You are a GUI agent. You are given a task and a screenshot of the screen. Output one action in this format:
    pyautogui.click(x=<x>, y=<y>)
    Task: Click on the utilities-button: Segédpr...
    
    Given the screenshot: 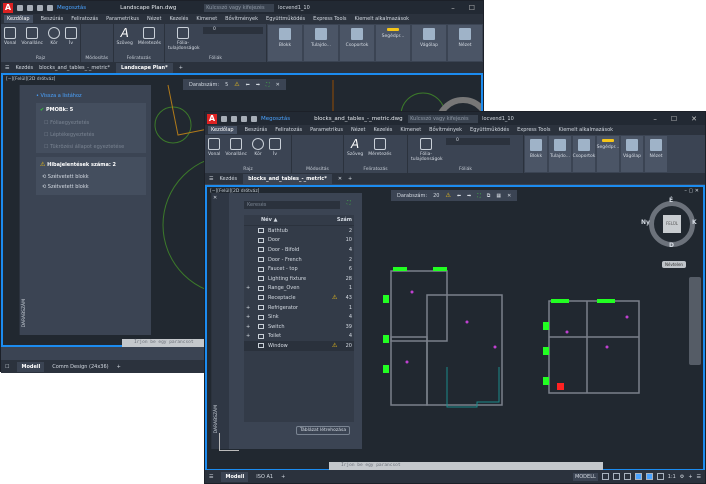 What is the action you would take?
    pyautogui.click(x=393, y=43)
    